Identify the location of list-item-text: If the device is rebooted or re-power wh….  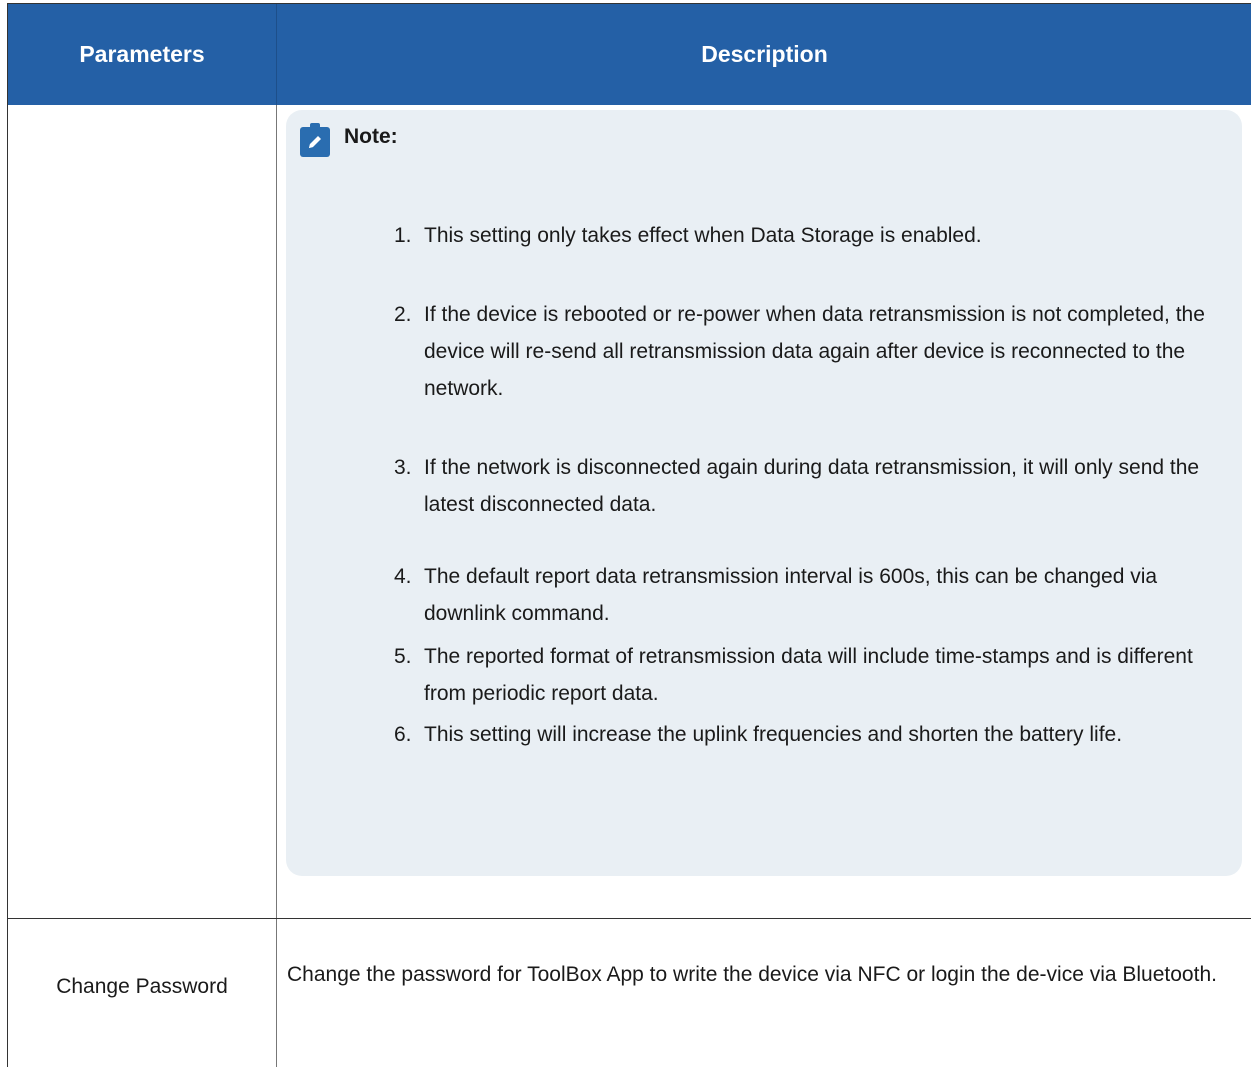
(814, 351).